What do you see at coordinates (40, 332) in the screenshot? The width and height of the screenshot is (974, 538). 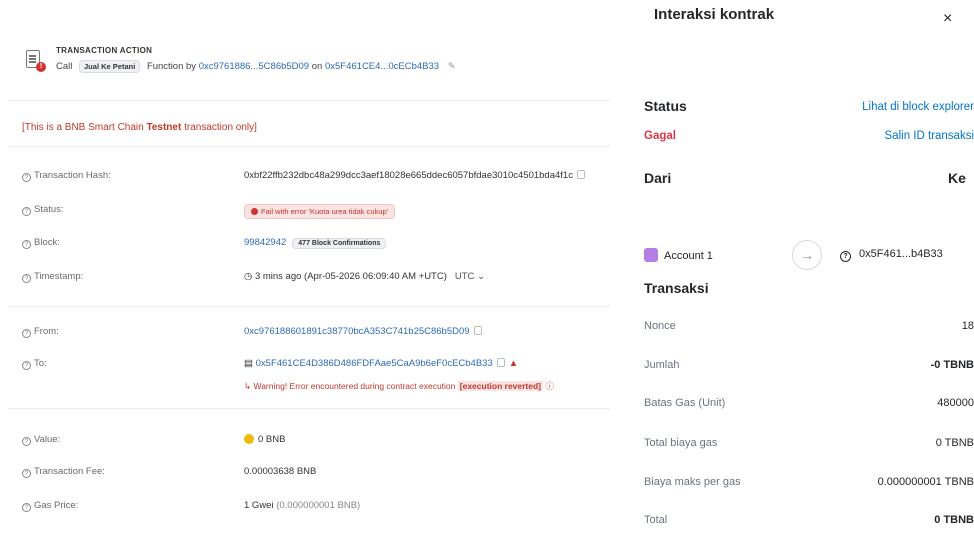 I see `from-label: ? From:` at bounding box center [40, 332].